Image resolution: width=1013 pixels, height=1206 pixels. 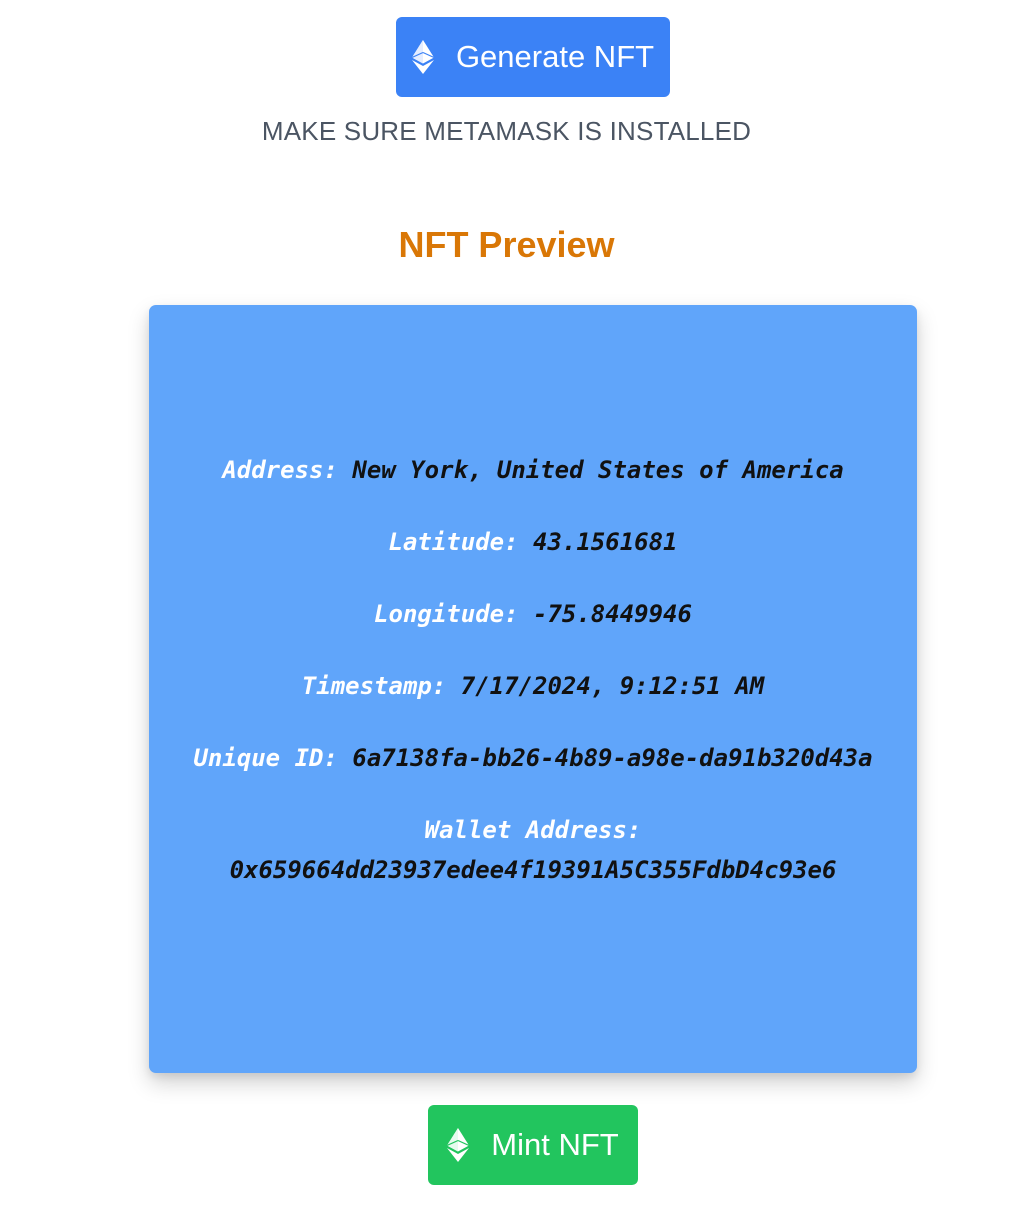 I want to click on mint-nft-button: Mint NFT, so click(x=533, y=1145).